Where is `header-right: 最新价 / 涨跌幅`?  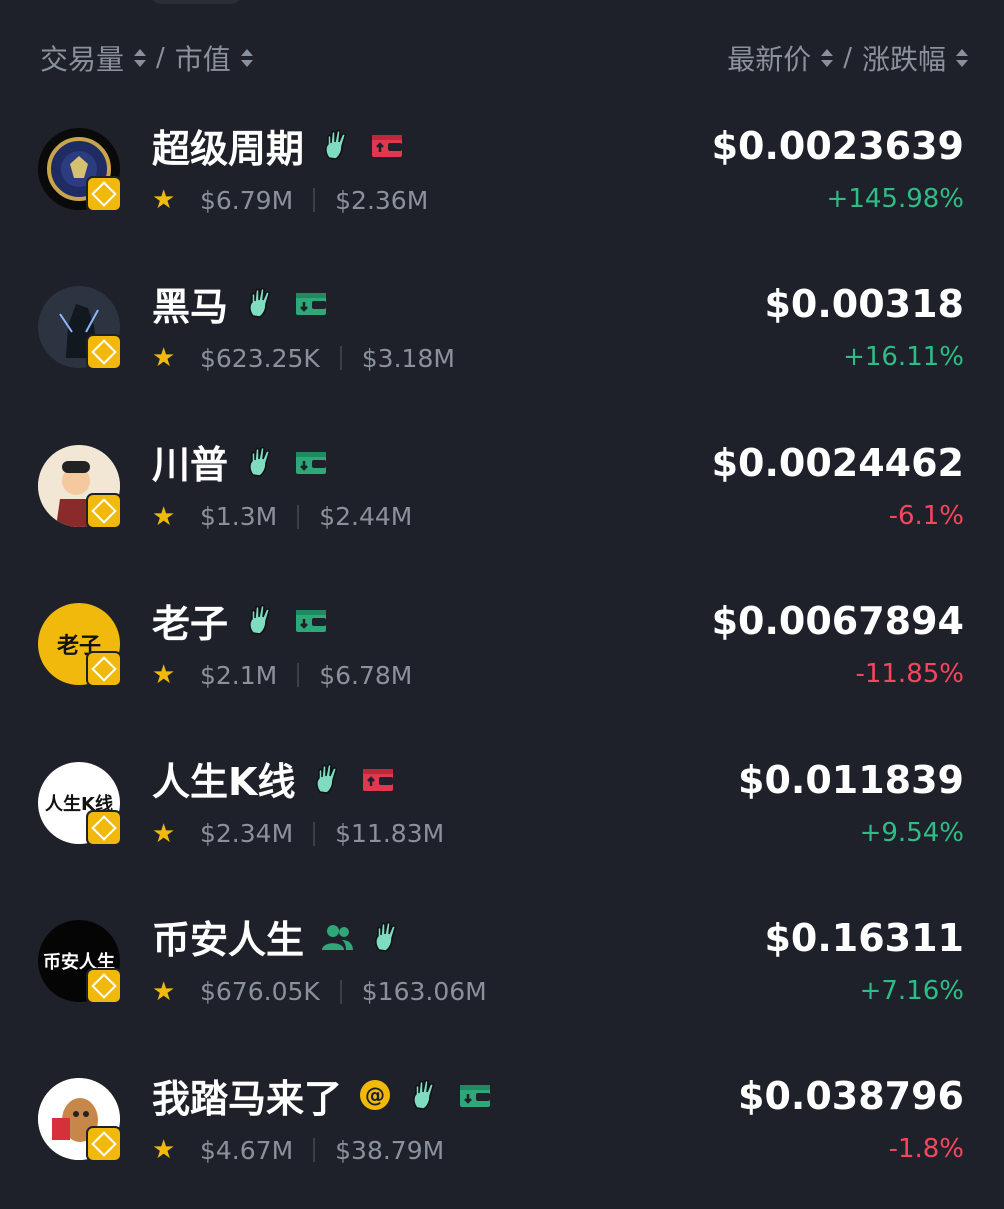
header-right: 最新价 / 涨跌幅 is located at coordinates (847, 58).